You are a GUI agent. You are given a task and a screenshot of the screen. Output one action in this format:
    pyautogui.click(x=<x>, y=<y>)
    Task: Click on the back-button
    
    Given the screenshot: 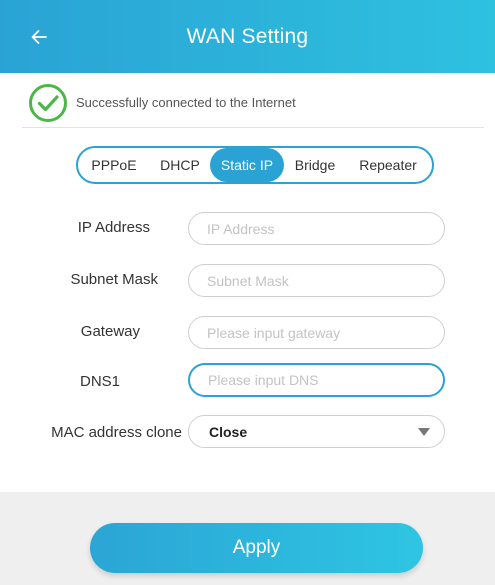 What is the action you would take?
    pyautogui.click(x=39, y=37)
    